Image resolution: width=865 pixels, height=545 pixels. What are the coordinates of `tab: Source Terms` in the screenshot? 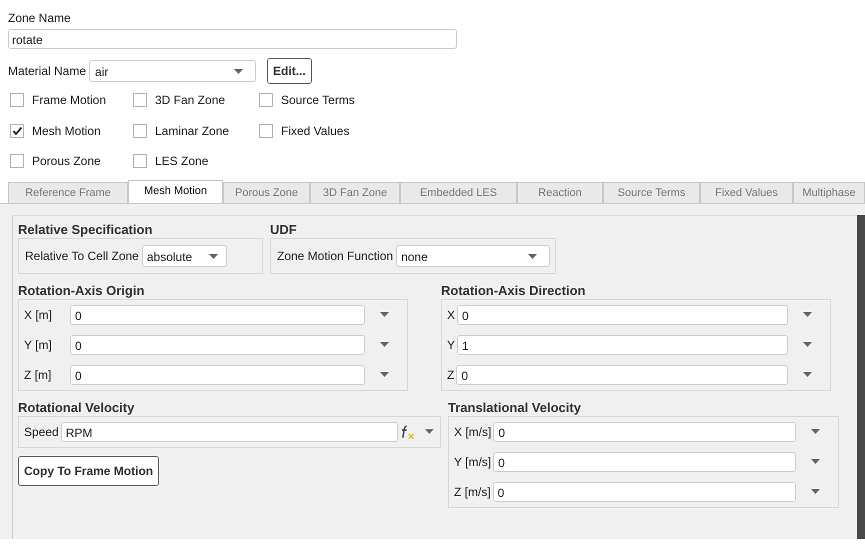 It's located at (651, 192).